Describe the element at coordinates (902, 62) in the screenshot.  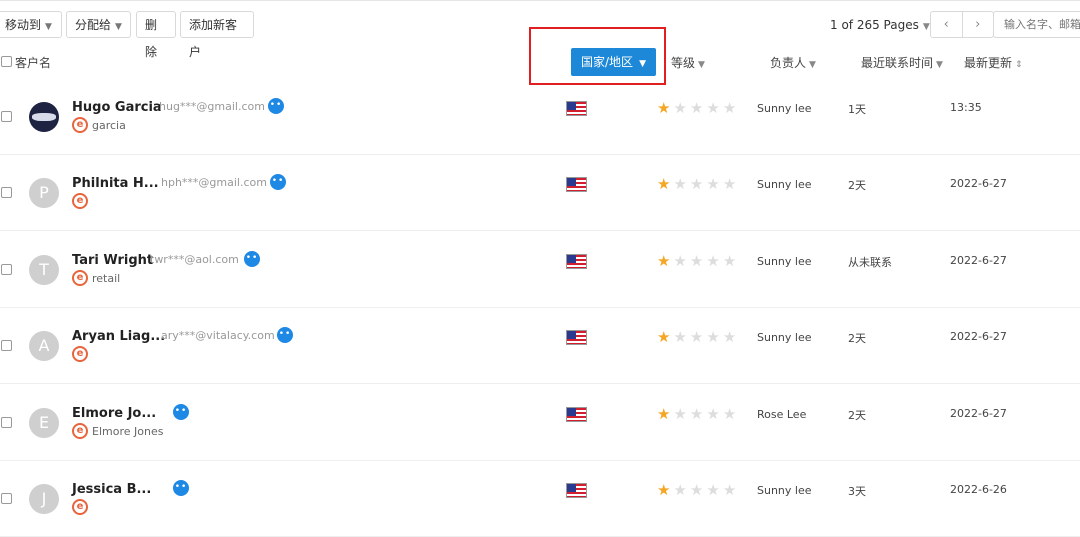
I see `header-last-contact: 最近联系时间 ▼` at that location.